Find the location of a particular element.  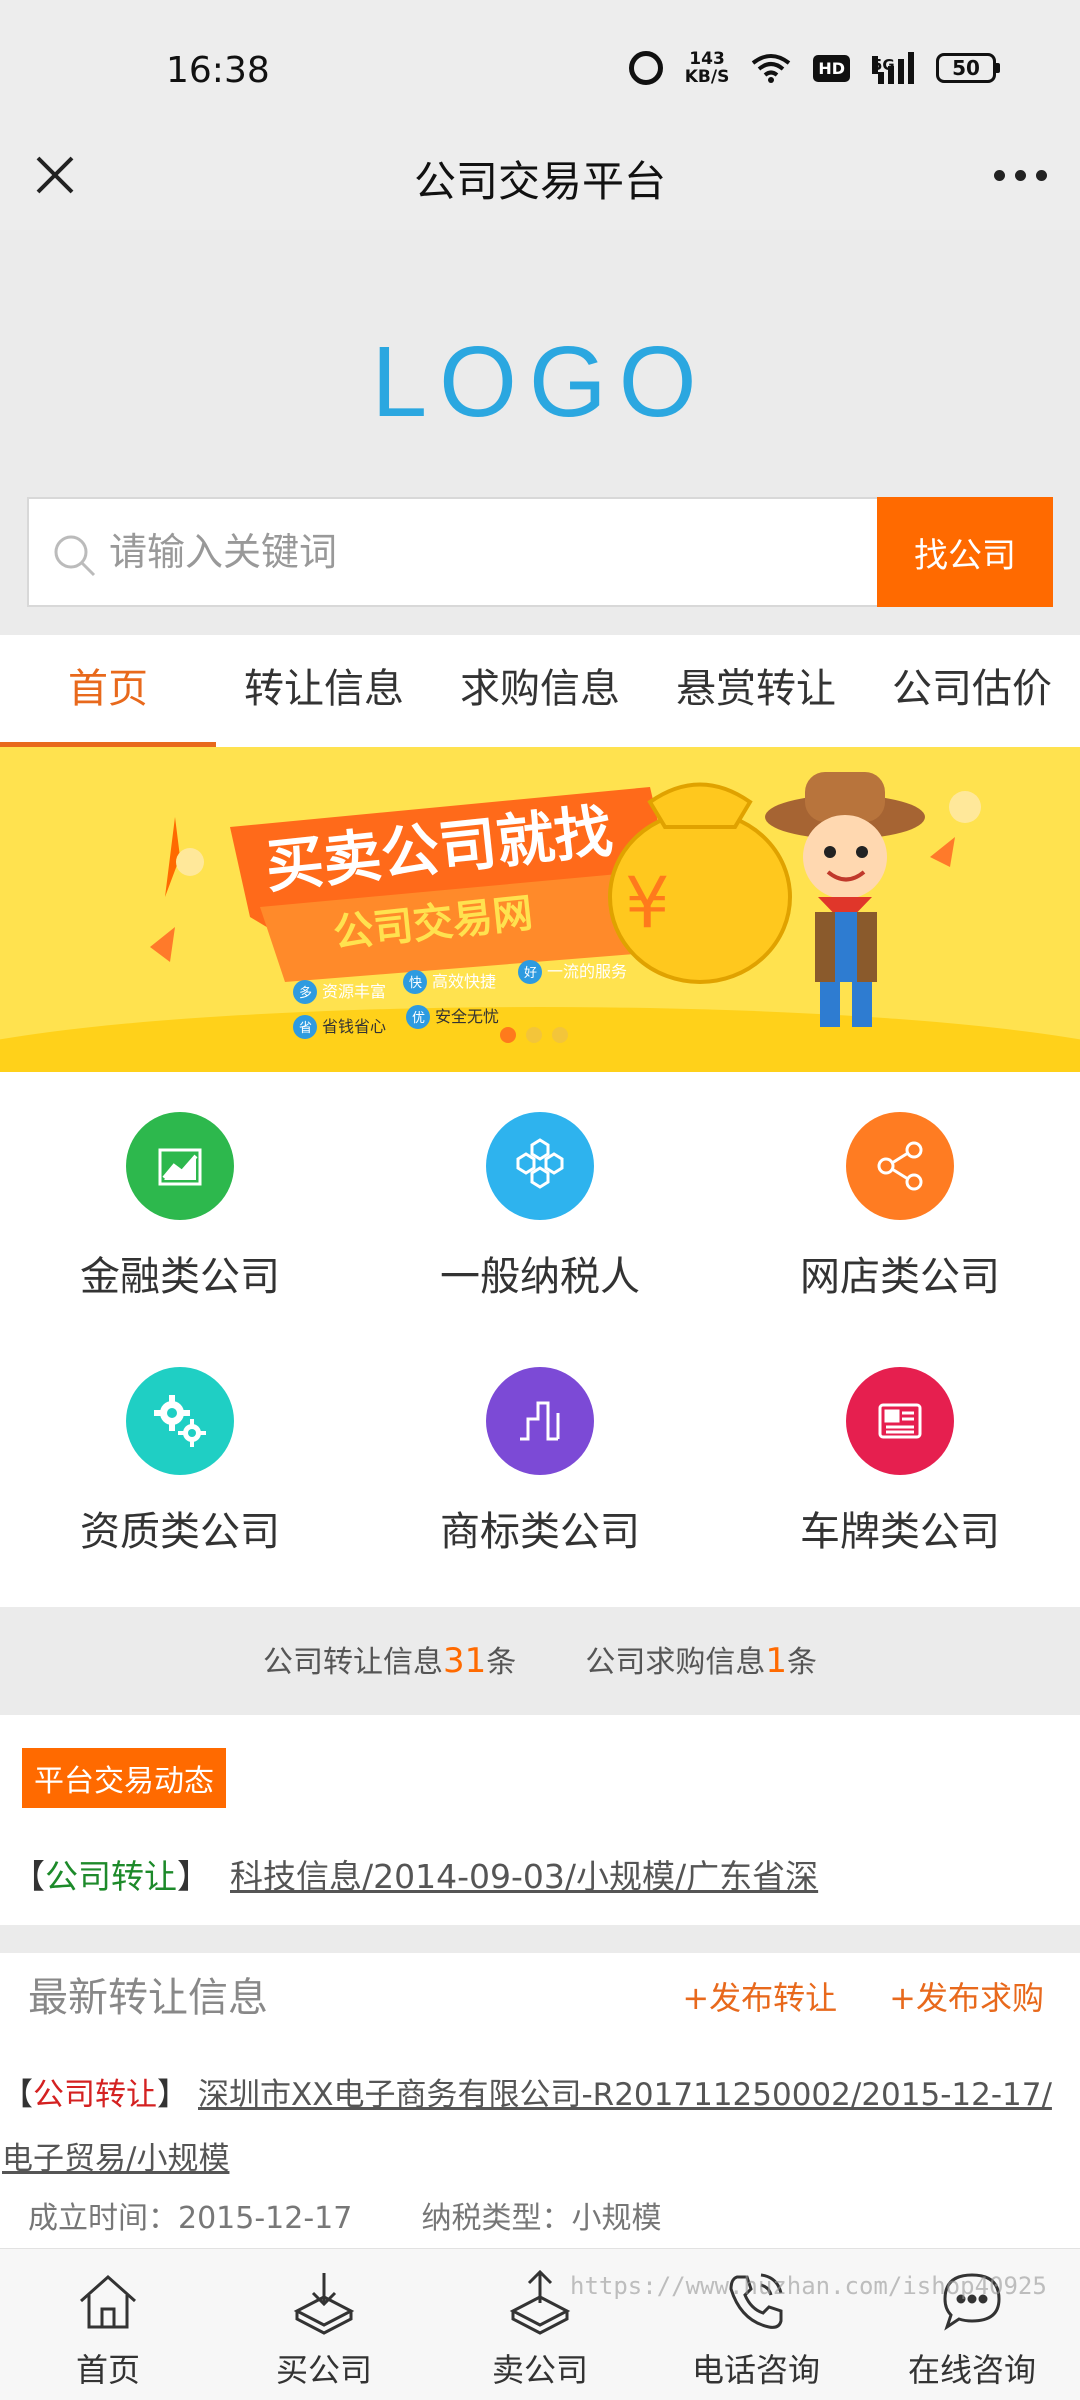

feature-badge-3: 好 is located at coordinates (530, 973).